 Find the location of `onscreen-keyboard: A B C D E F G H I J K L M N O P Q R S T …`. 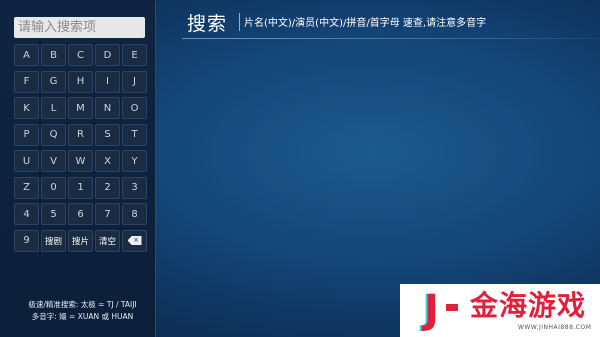

onscreen-keyboard: A B C D E F G H I J K L M N O P Q R S T … is located at coordinates (80, 148).